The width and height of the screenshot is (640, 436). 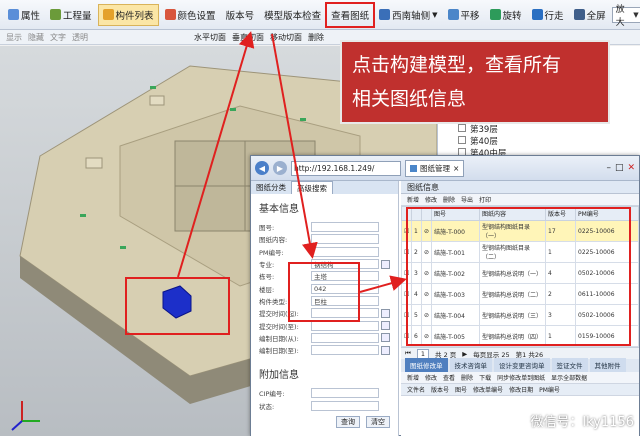 I want to click on bottom-table-header: 文件名 版本号 图号 修改单编号 修改日期 PM编号, so click(x=520, y=390).